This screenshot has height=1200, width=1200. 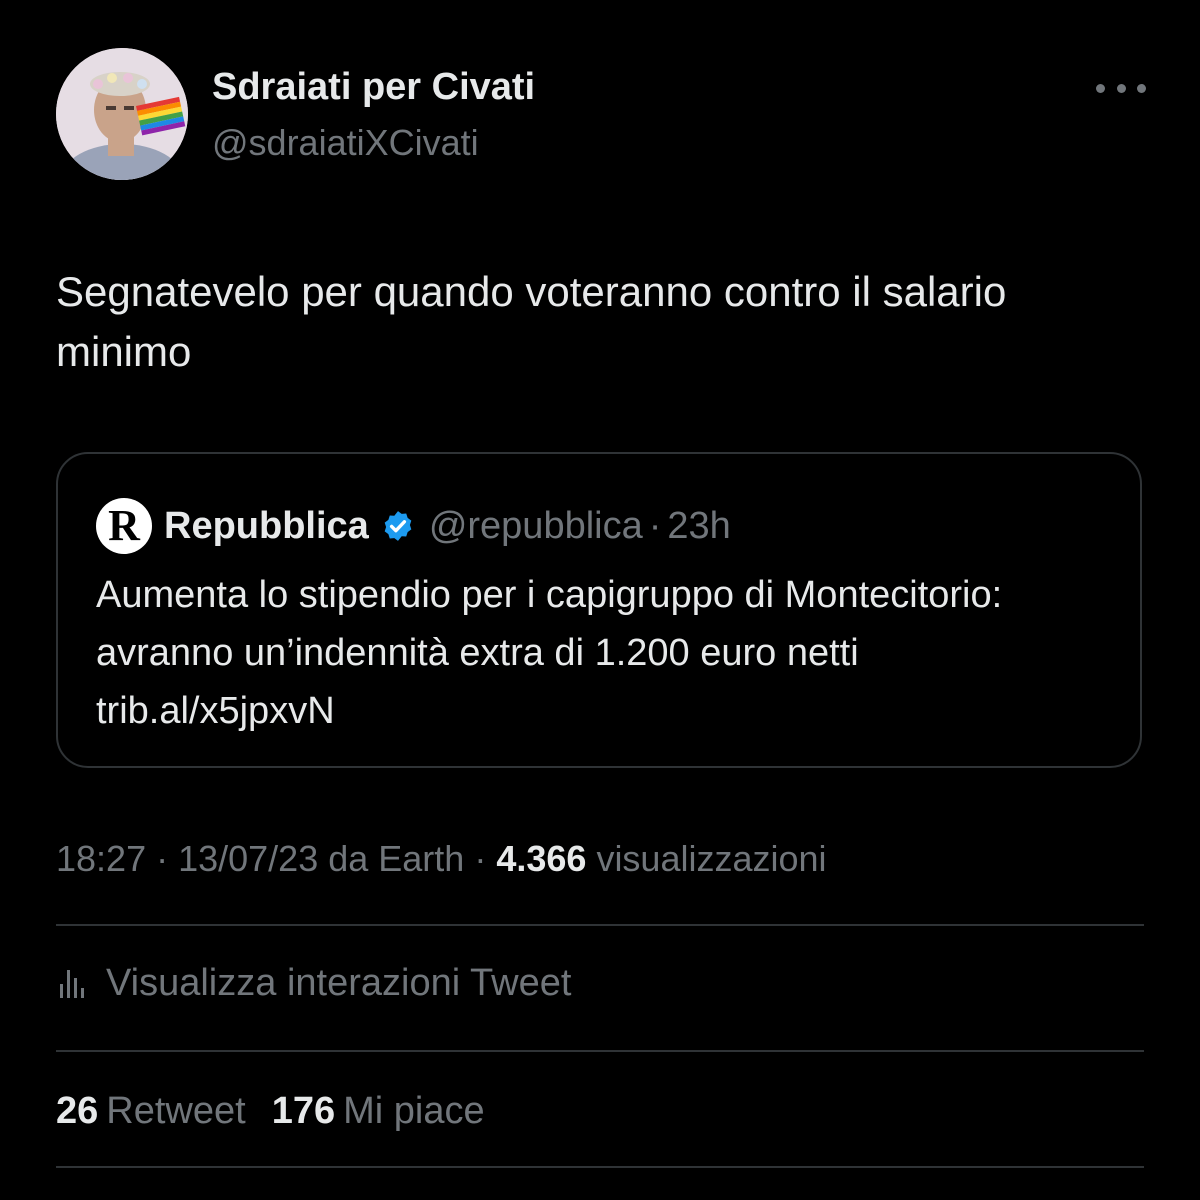 I want to click on repubblica-logo-icon: R, so click(x=124, y=526).